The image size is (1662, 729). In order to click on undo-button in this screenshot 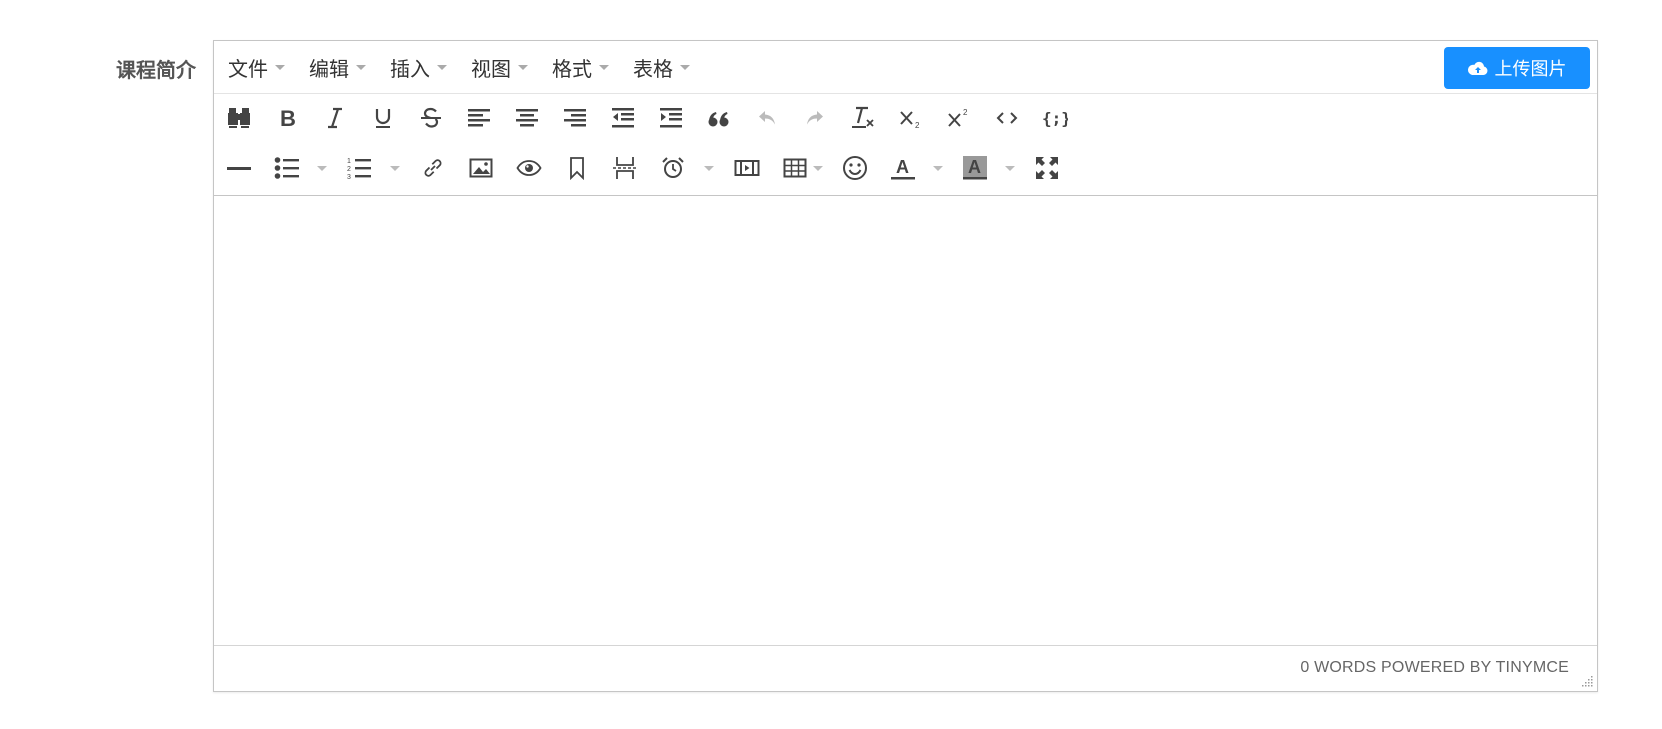, I will do `click(767, 118)`.